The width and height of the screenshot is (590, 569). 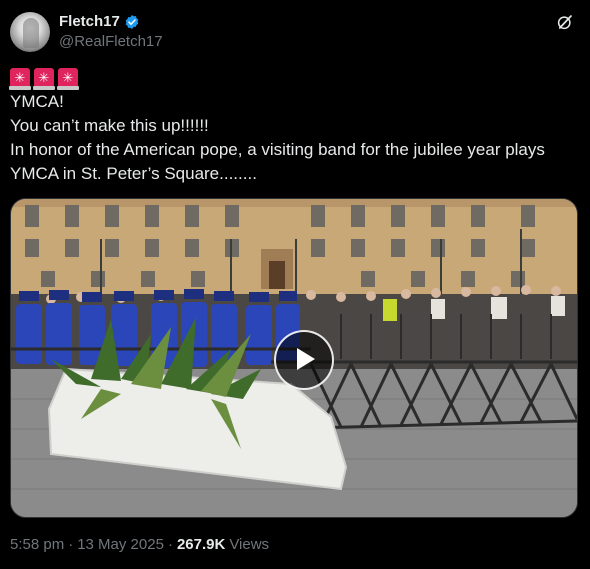 I want to click on tweet-line: YMCA!, so click(x=37, y=101).